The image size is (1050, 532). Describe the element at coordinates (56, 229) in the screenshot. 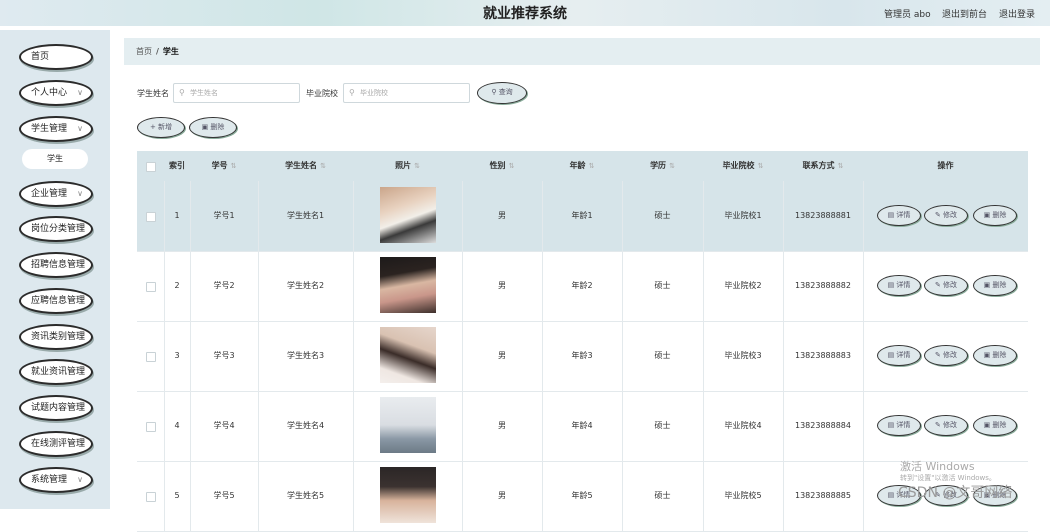

I see `sidebar-item: 岗位分类管理` at that location.